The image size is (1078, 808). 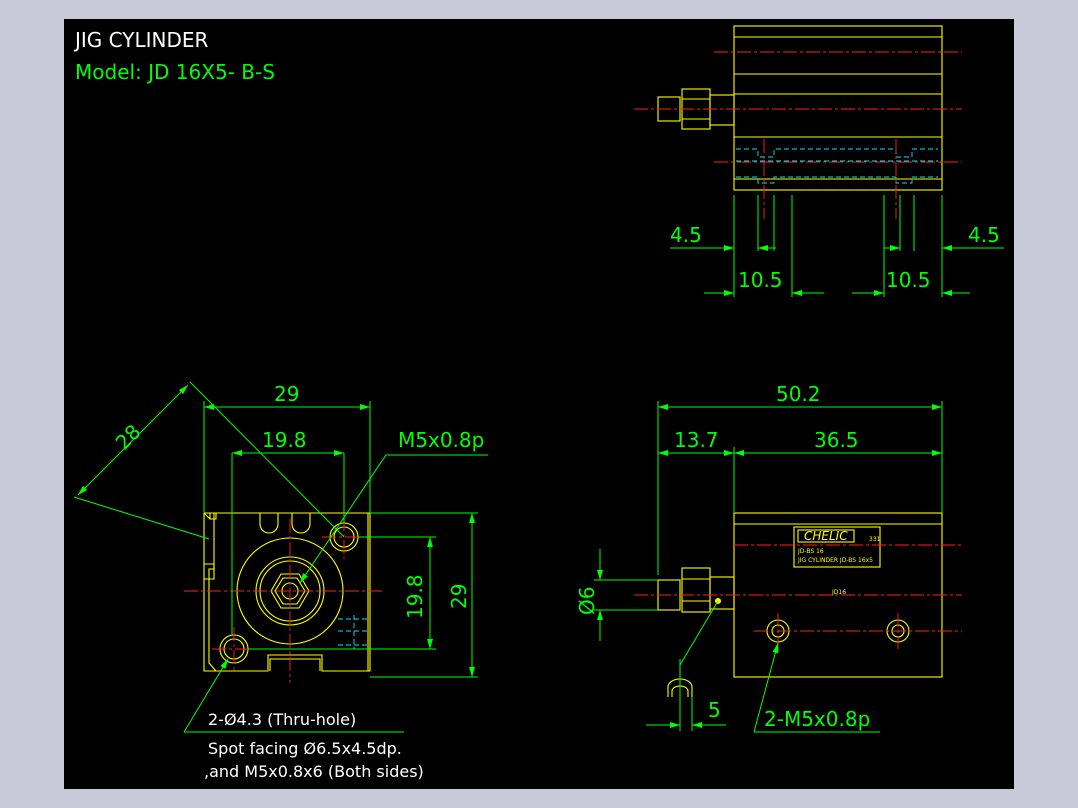 What do you see at coordinates (286, 394) in the screenshot?
I see `dim-29-top: 29` at bounding box center [286, 394].